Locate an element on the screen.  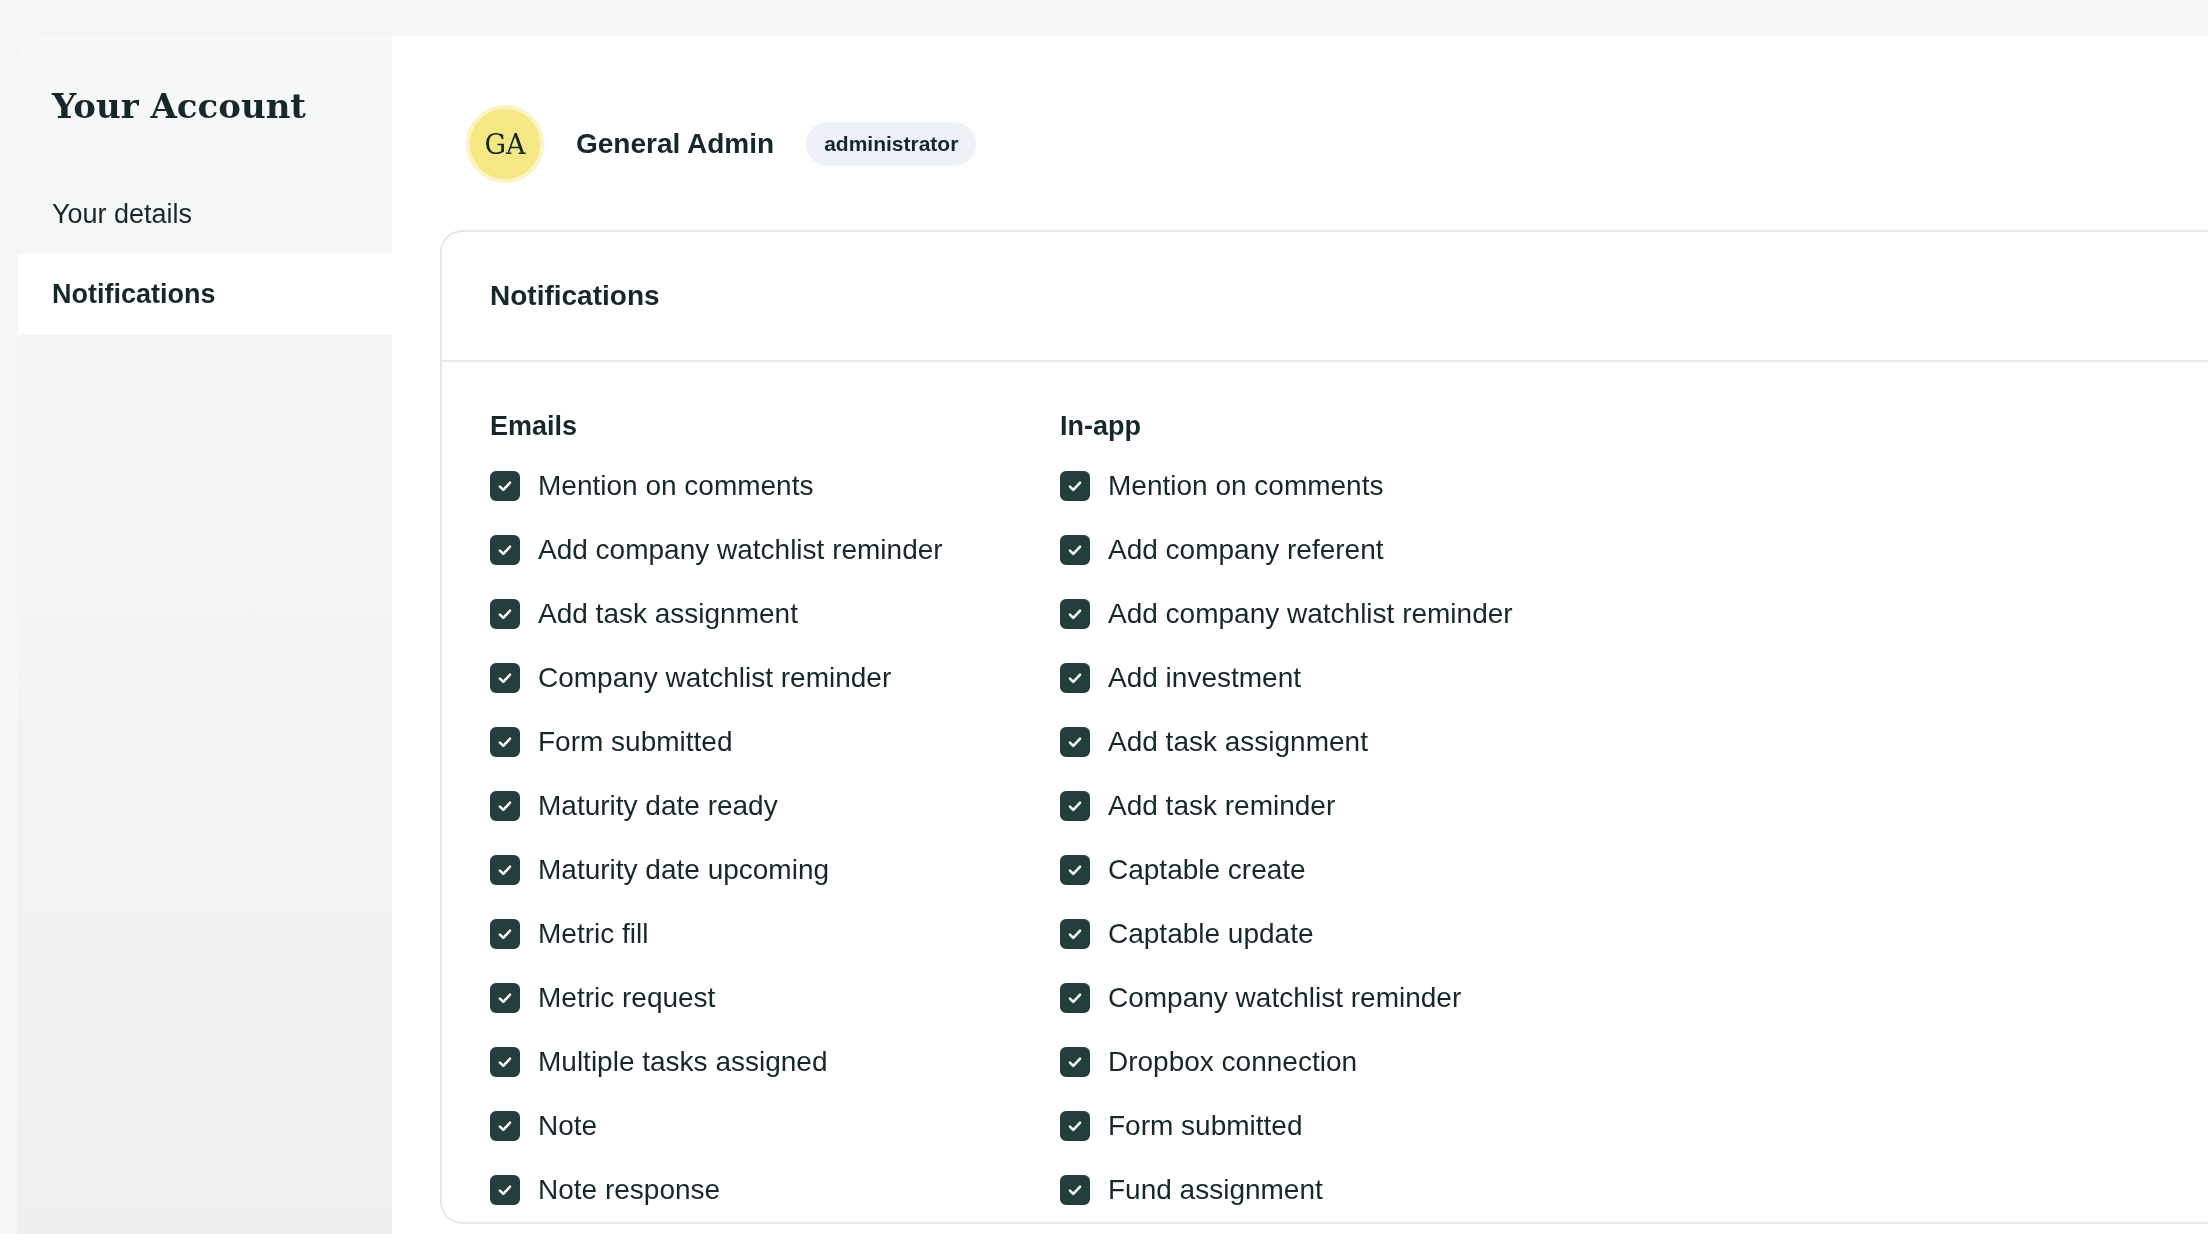
checkbox-option: Note response is located at coordinates (775, 1190).